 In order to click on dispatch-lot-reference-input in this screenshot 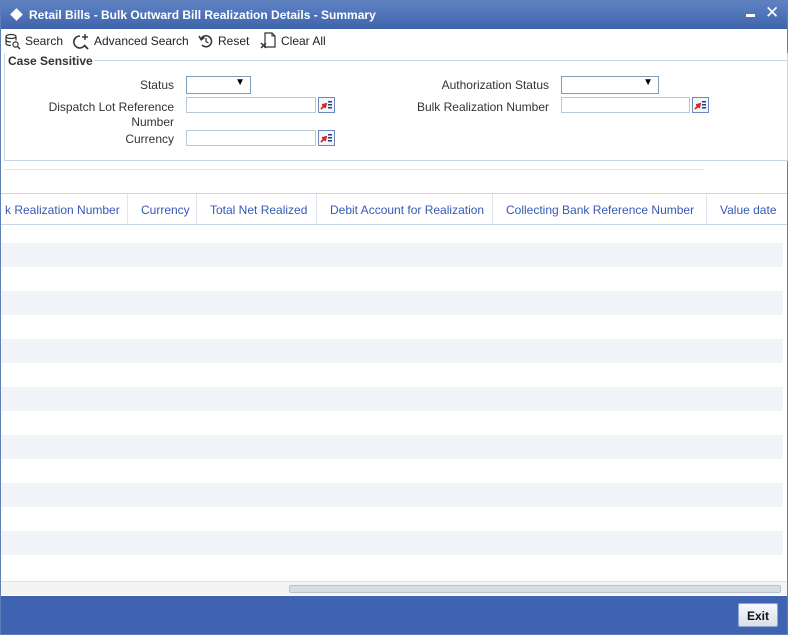, I will do `click(251, 105)`.